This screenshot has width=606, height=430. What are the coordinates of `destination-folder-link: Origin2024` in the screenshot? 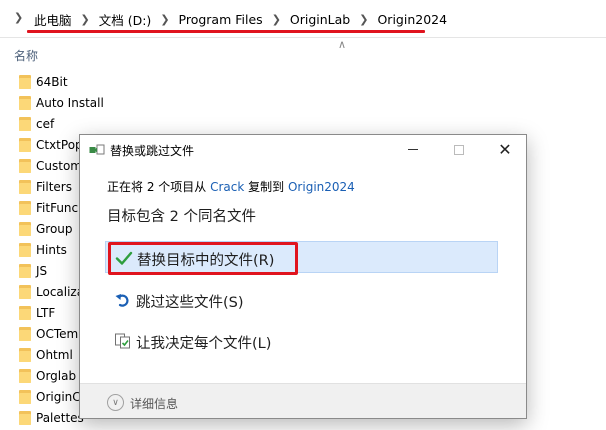 It's located at (321, 187).